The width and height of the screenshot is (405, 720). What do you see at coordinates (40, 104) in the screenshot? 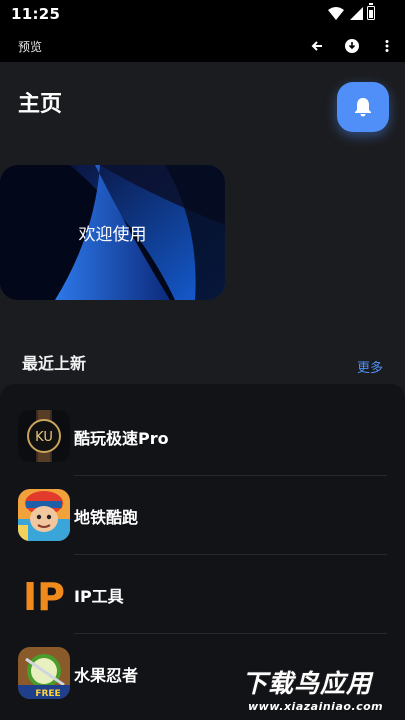
I see `page-title: 主页` at bounding box center [40, 104].